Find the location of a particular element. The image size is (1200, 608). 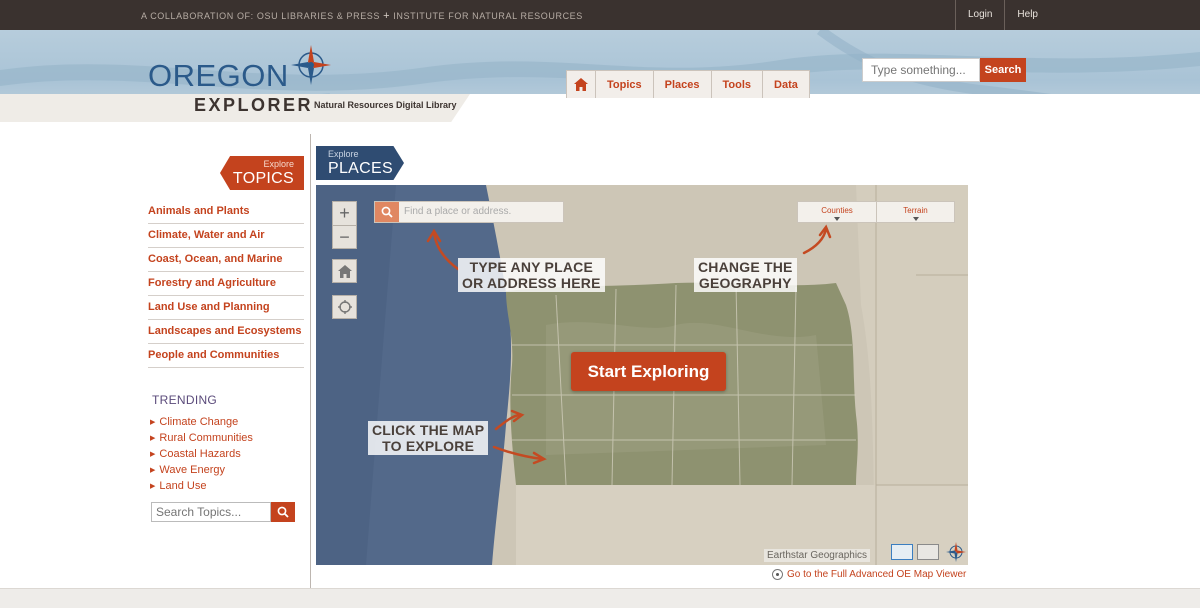

tab-places: Places is located at coordinates (682, 84).